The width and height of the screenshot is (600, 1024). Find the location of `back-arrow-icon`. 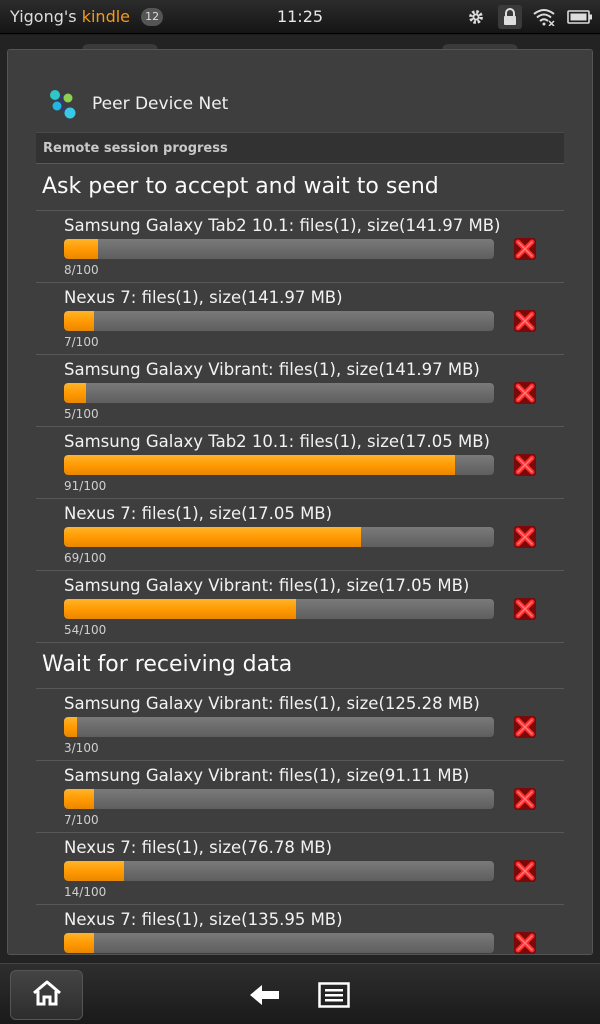

back-arrow-icon is located at coordinates (265, 998).